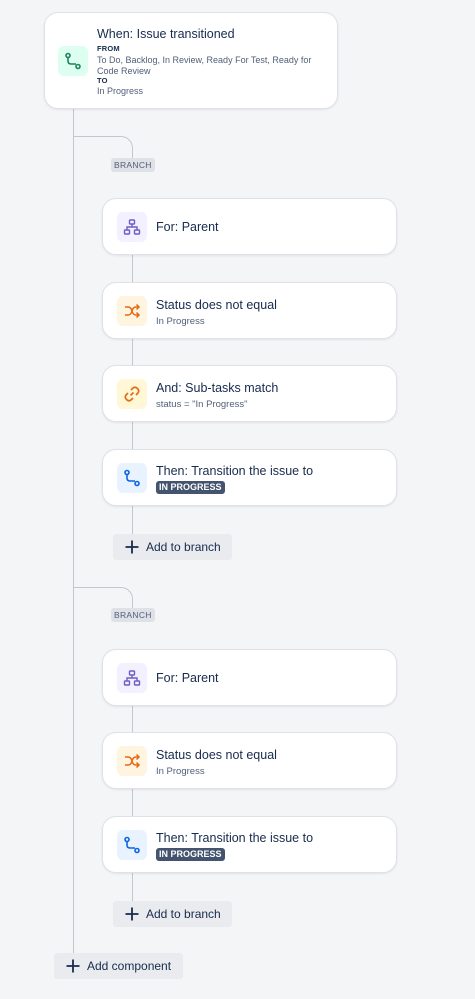 This screenshot has height=999, width=475. Describe the element at coordinates (166, 34) in the screenshot. I see `trigger-title: When: Issue transitioned` at that location.